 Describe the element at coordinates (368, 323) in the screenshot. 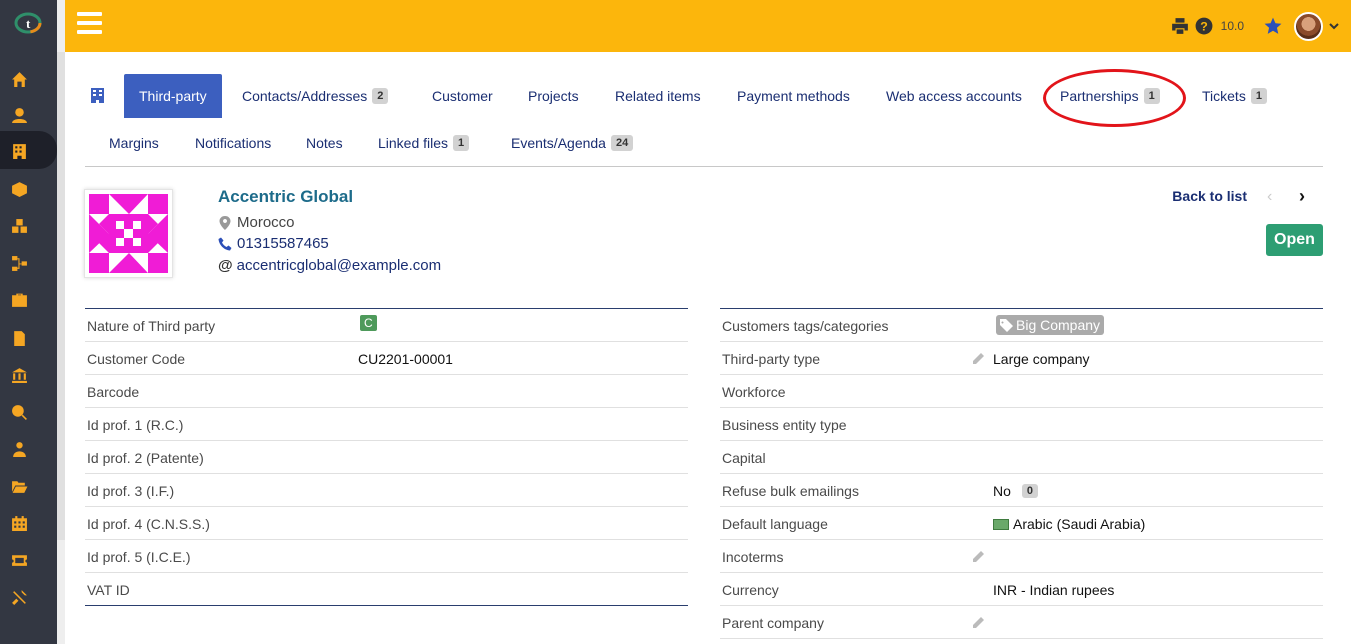

I see `nature-badge: C` at that location.